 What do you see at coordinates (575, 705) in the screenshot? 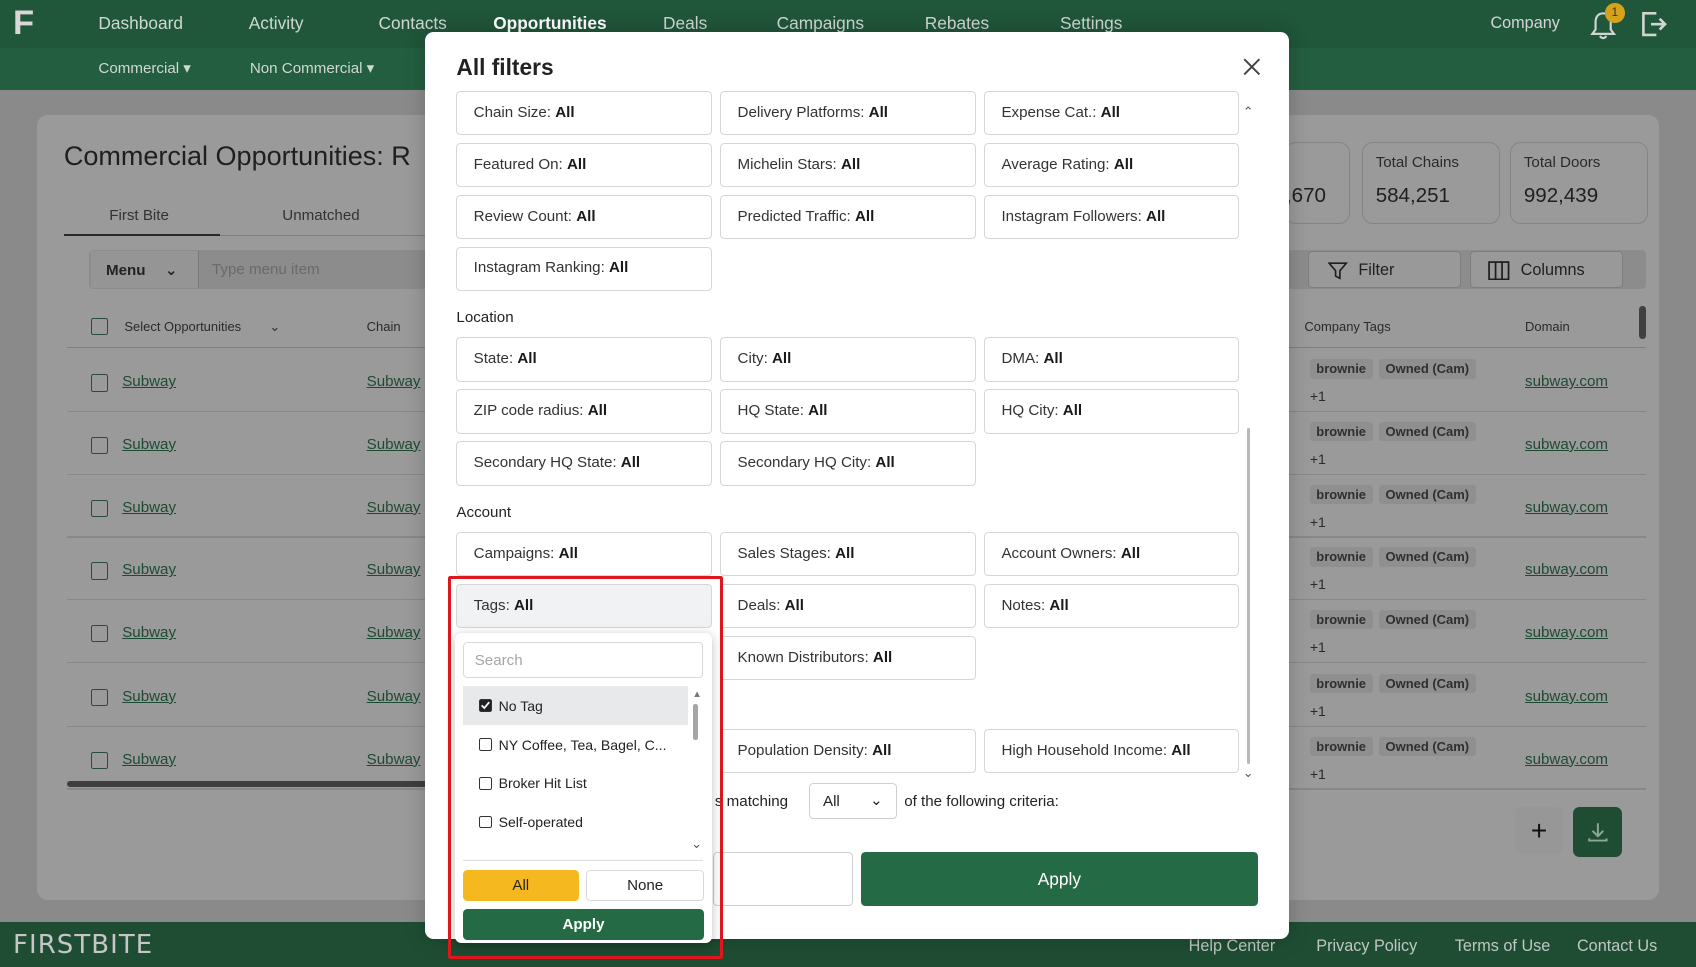
I see `tag-option: No Tag` at bounding box center [575, 705].